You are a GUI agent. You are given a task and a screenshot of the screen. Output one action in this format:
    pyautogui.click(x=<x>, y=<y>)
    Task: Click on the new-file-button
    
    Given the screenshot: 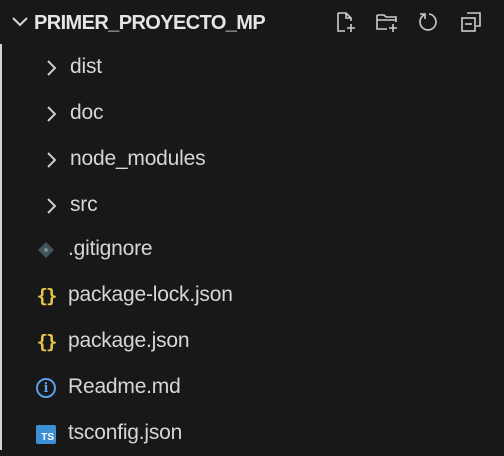 What is the action you would take?
    pyautogui.click(x=345, y=22)
    